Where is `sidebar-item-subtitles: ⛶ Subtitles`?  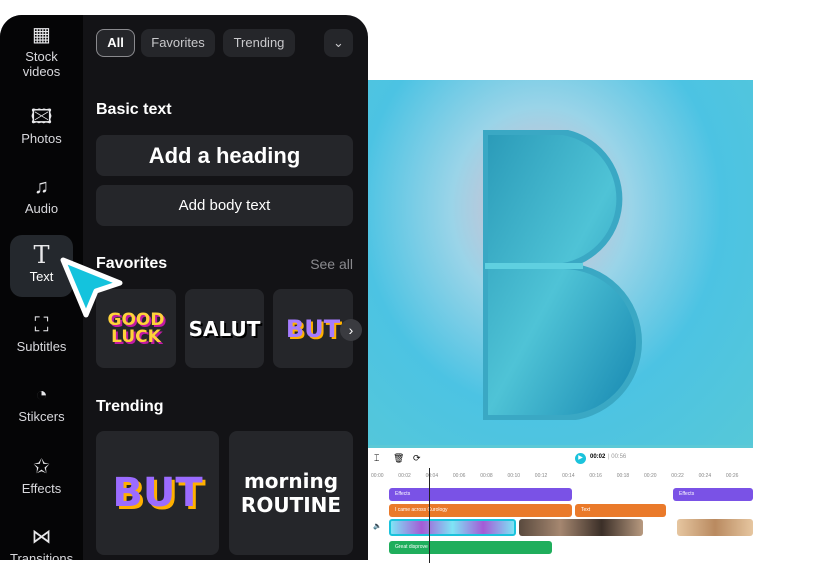 sidebar-item-subtitles: ⛶ Subtitles is located at coordinates (41, 344).